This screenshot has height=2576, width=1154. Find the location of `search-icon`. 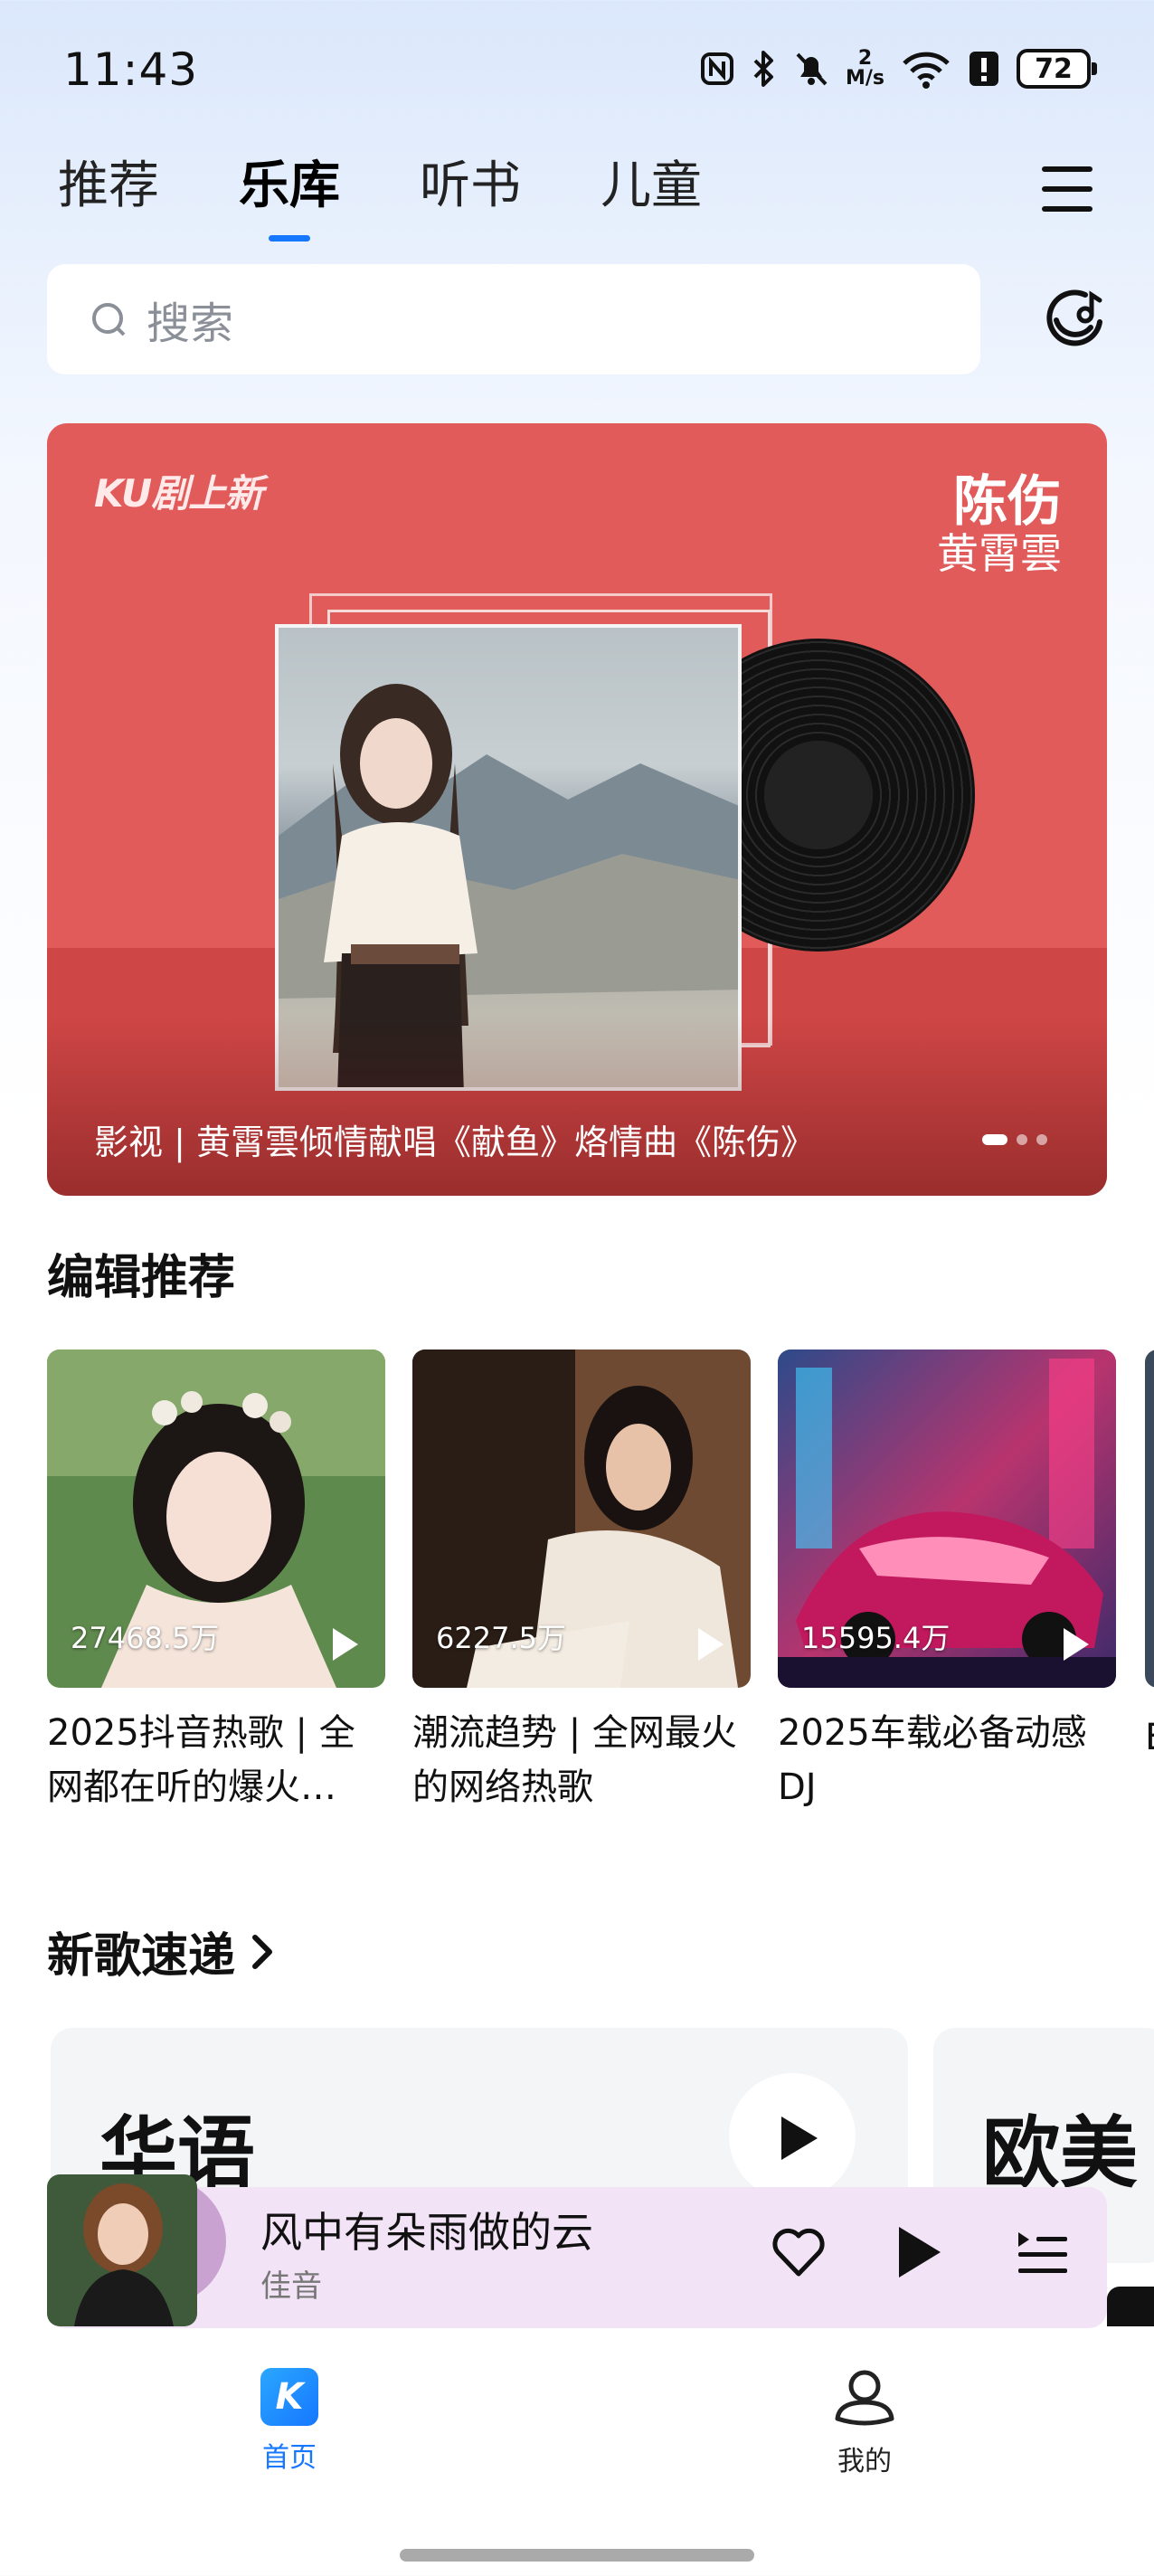

search-icon is located at coordinates (109, 319).